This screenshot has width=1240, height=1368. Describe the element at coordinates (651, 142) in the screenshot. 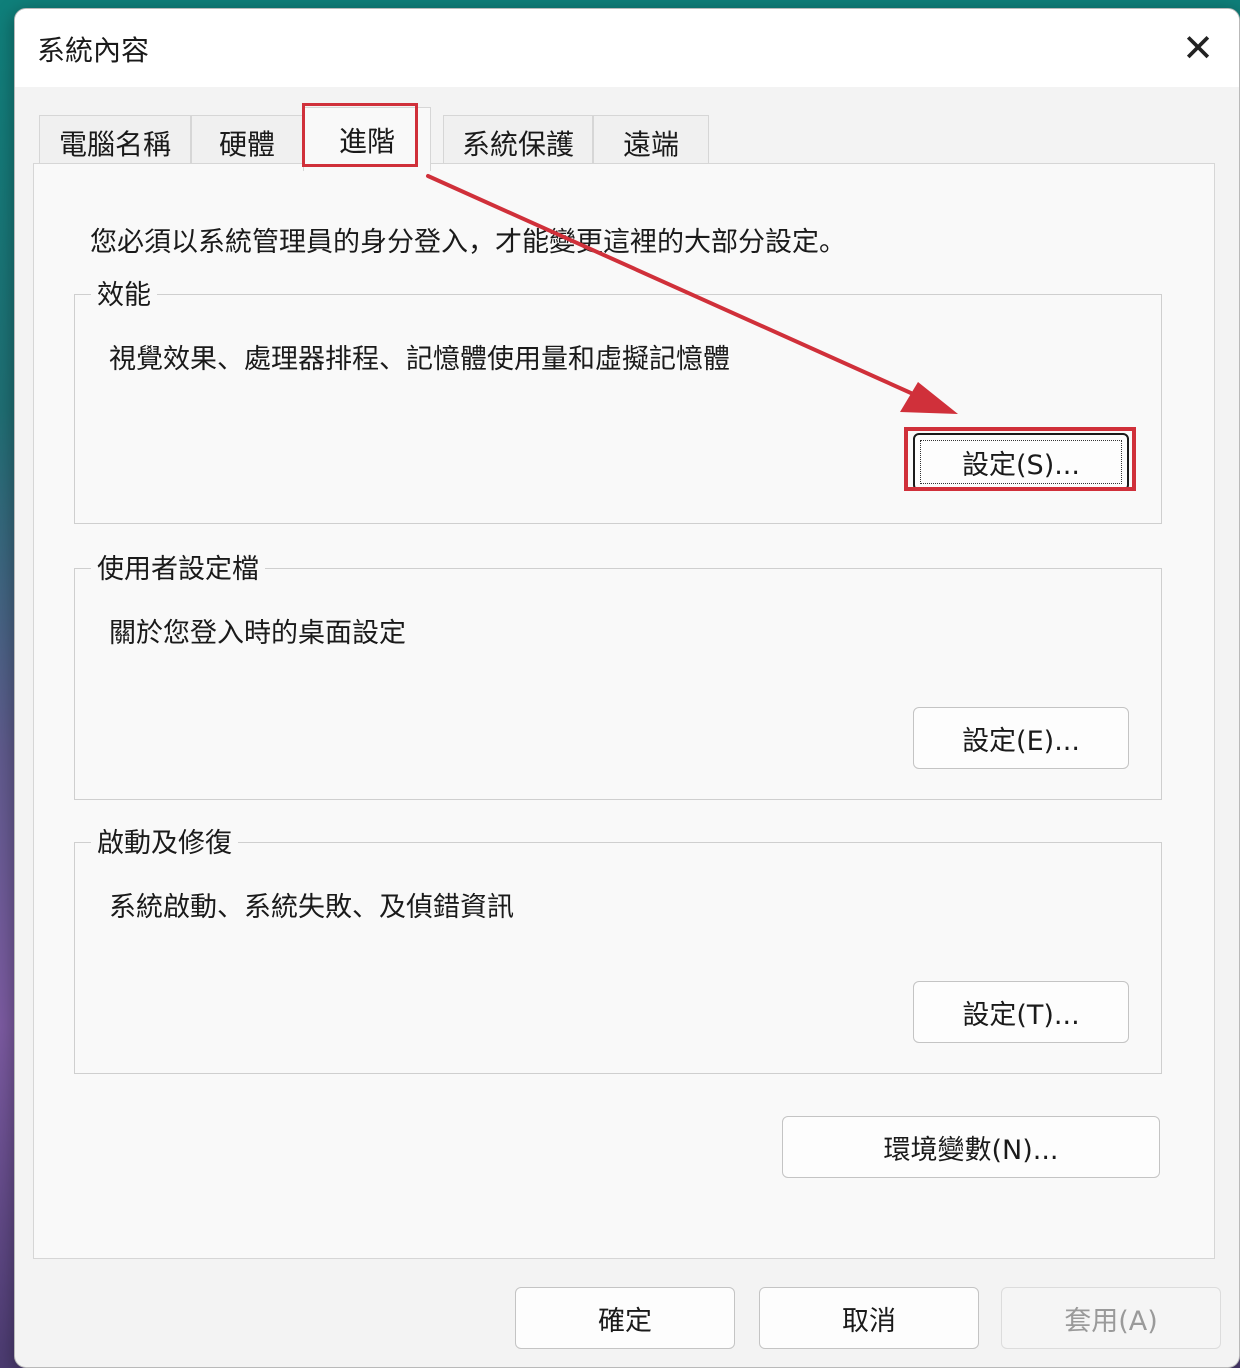

I see `tab-remote: 遠端` at that location.